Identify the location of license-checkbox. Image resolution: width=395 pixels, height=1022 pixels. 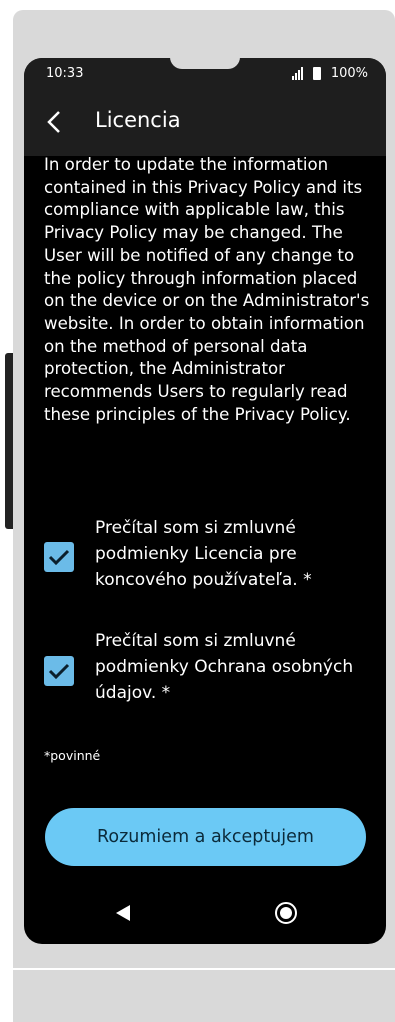
(59, 557).